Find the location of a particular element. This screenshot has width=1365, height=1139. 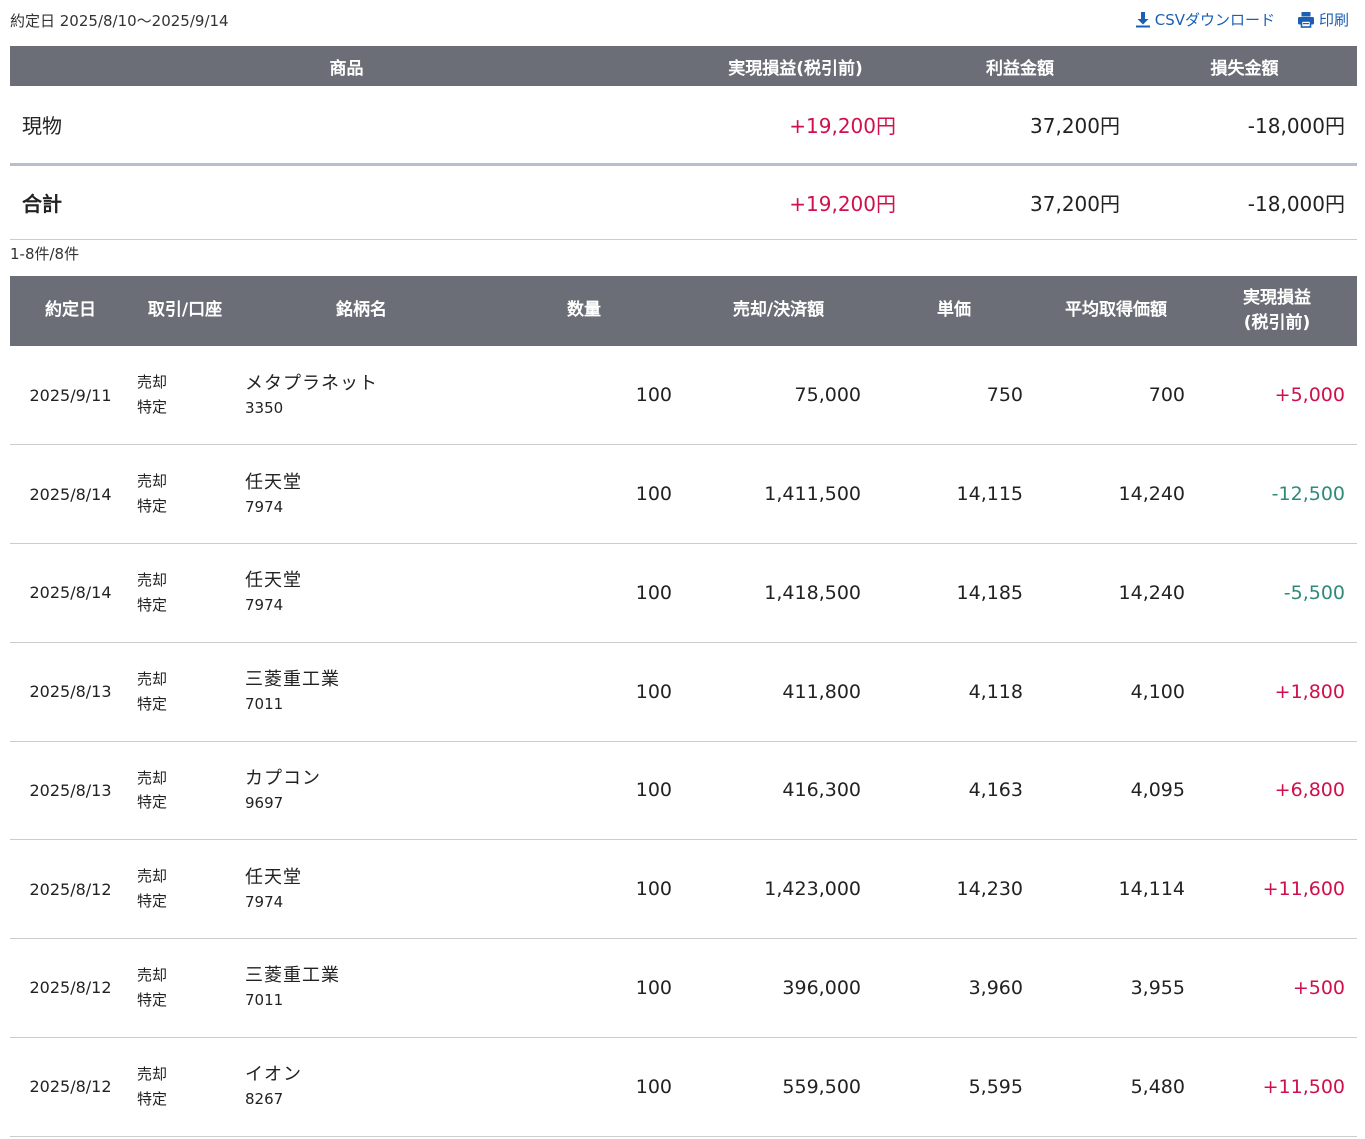

trade-date: 2025/9/11 is located at coordinates (70, 396).